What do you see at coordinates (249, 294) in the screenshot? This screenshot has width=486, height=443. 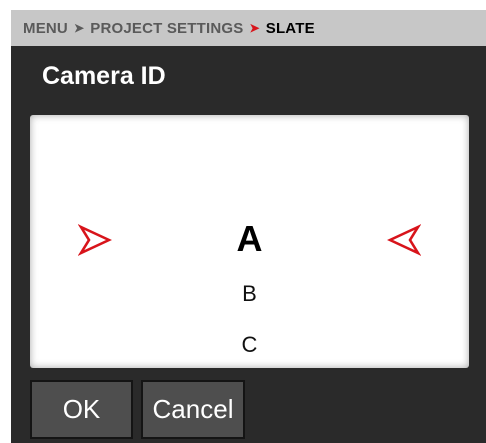 I see `picker-option: B` at bounding box center [249, 294].